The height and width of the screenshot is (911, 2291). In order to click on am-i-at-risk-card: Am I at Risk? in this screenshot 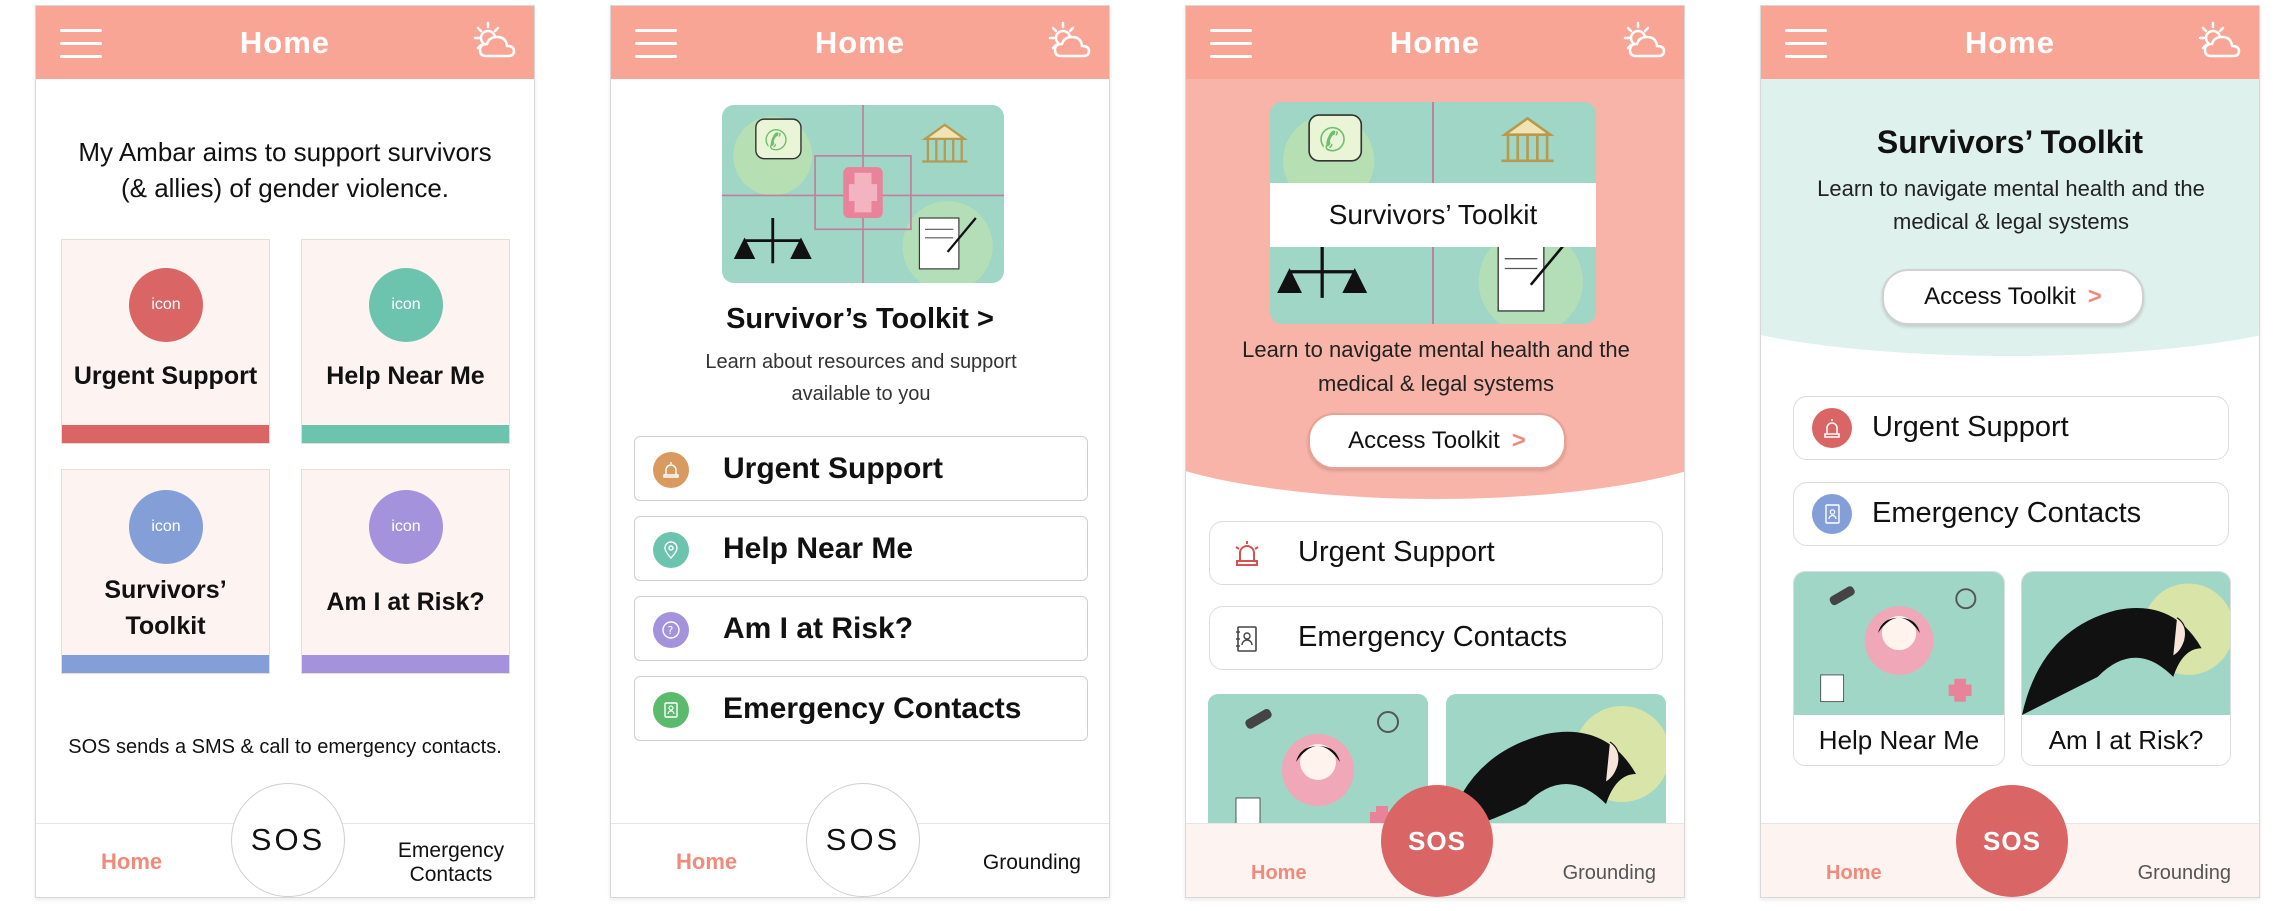, I will do `click(2126, 668)`.